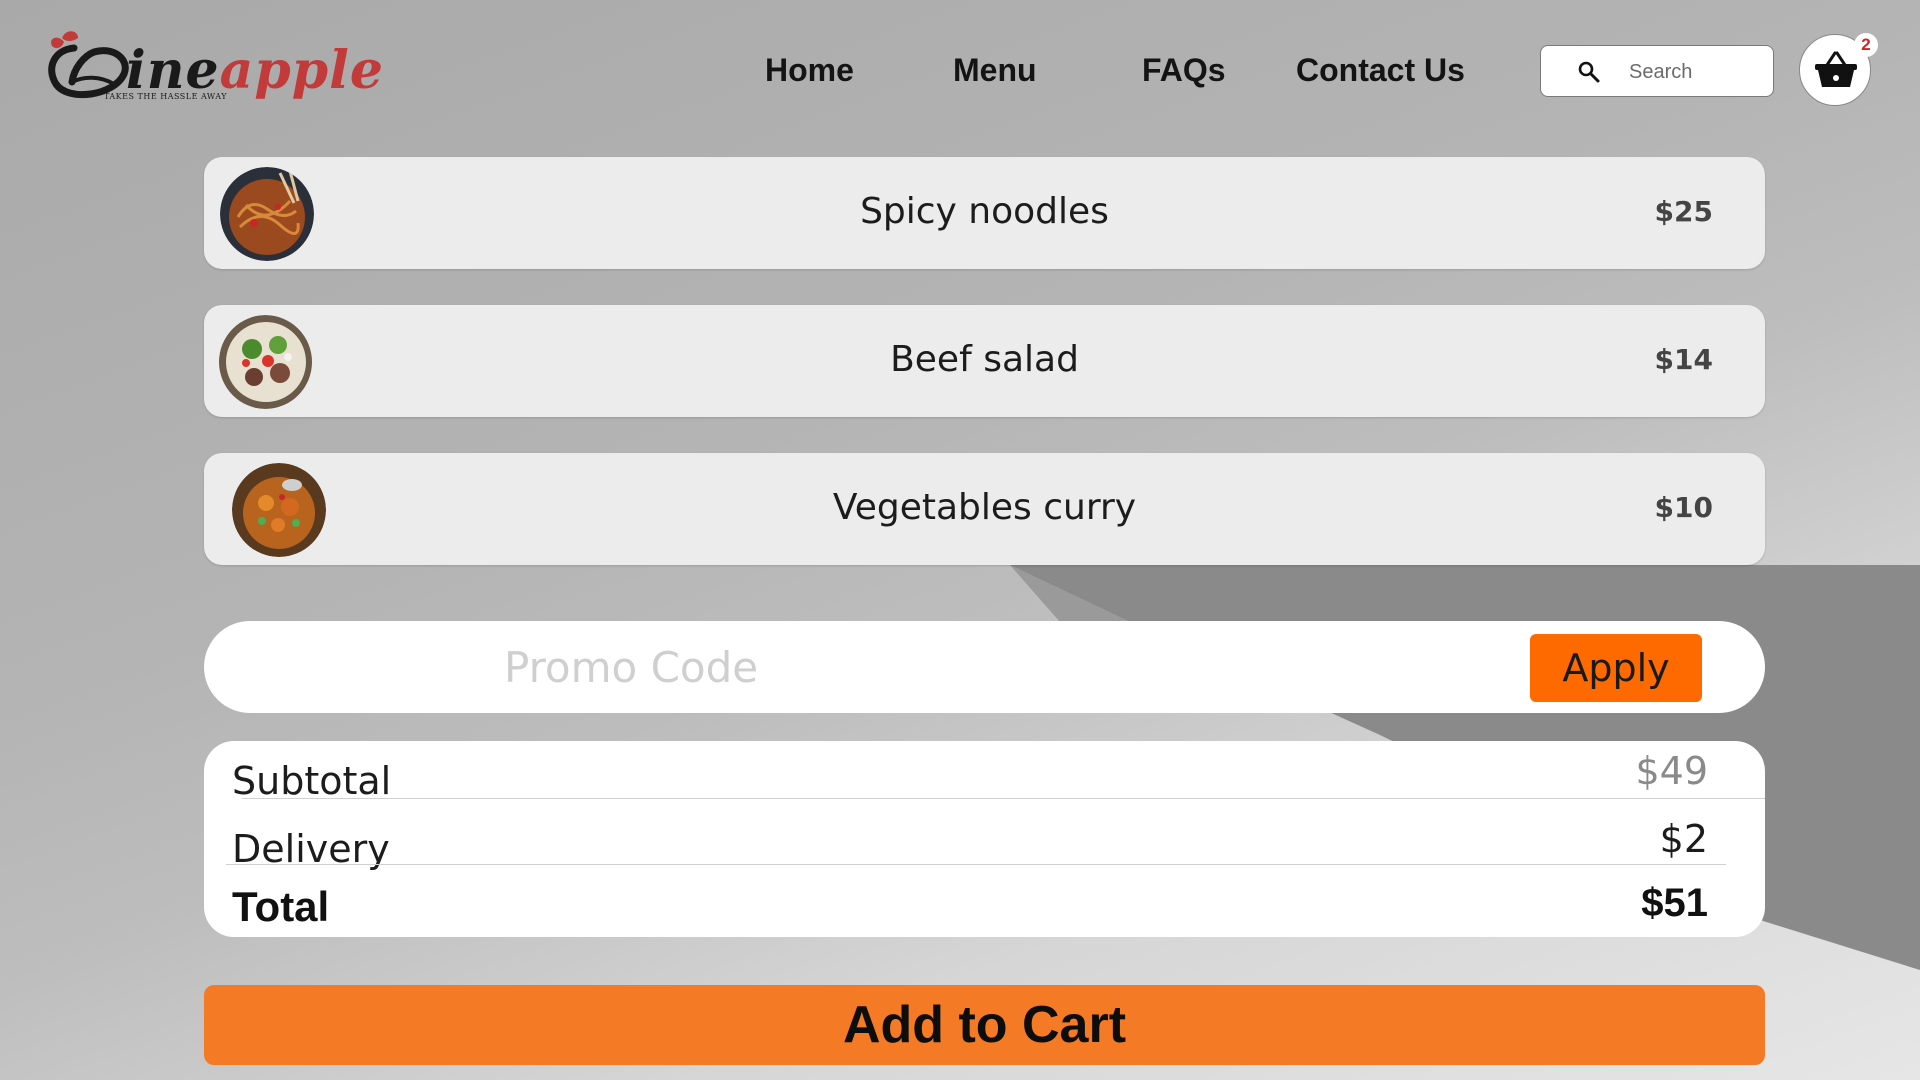 This screenshot has width=1920, height=1080. What do you see at coordinates (983, 909) in the screenshot?
I see `total-row: Total $51` at bounding box center [983, 909].